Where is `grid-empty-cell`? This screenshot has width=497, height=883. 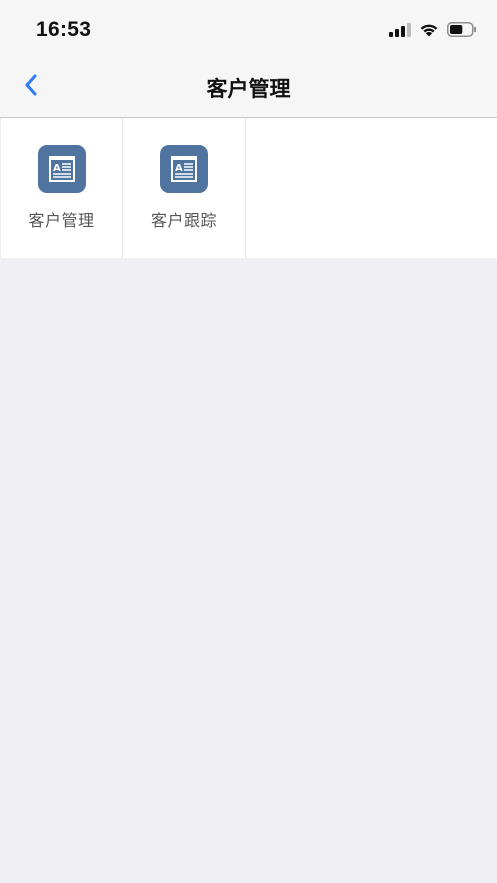
grid-empty-cell is located at coordinates (371, 188).